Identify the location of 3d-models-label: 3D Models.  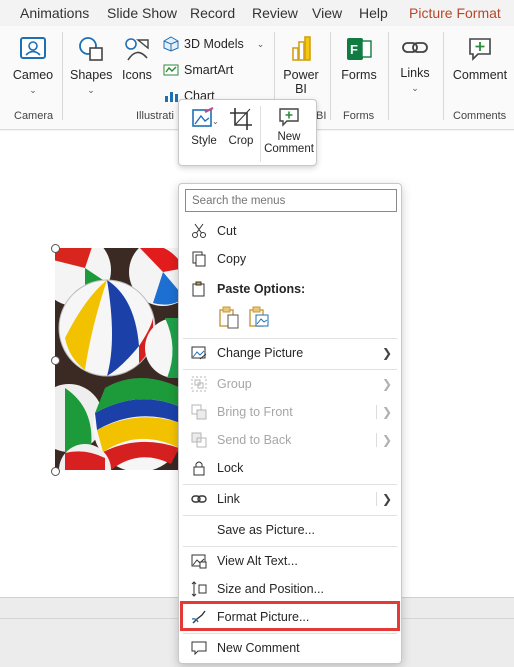
(214, 44).